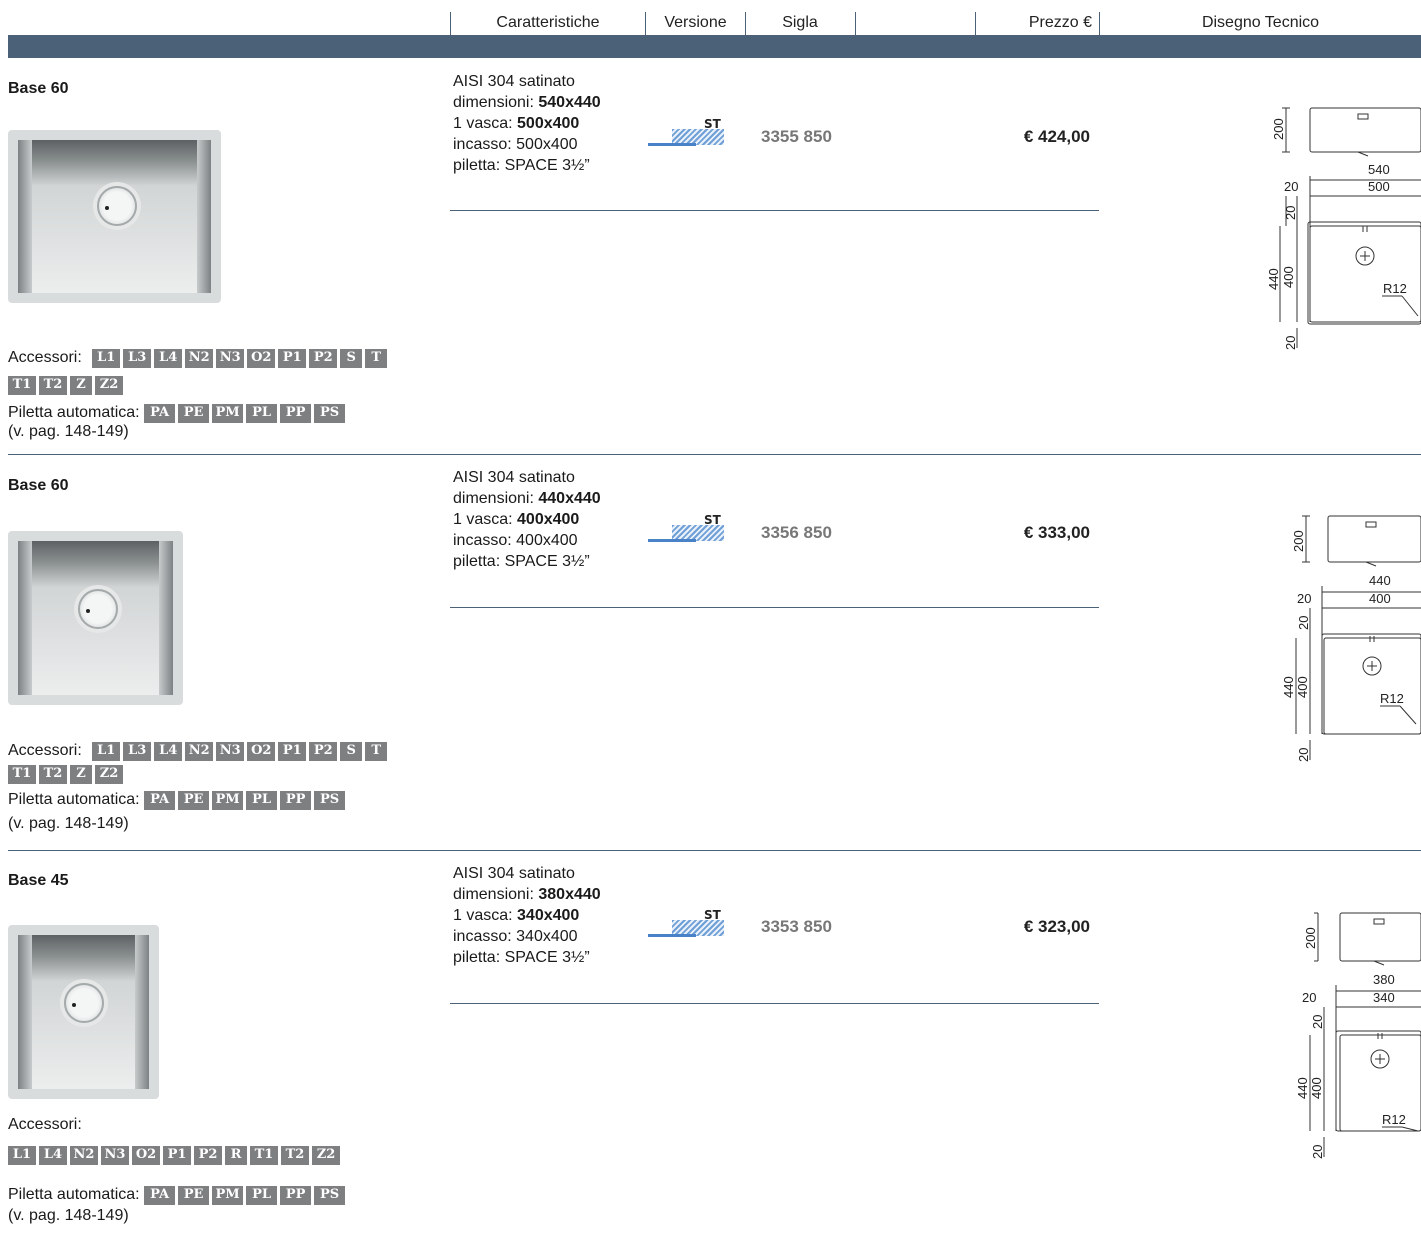 This screenshot has width=1421, height=1241. What do you see at coordinates (168, 751) in the screenshot?
I see `accessory-code-badge: L4` at bounding box center [168, 751].